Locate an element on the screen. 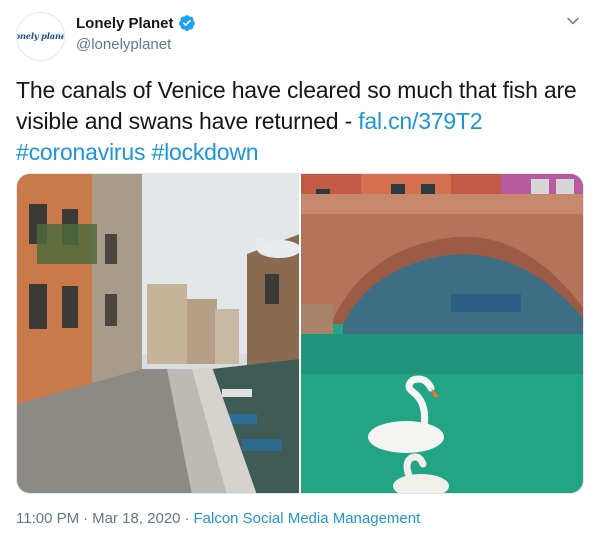  tweet-source-link: Falcon Social Media Management is located at coordinates (306, 518).